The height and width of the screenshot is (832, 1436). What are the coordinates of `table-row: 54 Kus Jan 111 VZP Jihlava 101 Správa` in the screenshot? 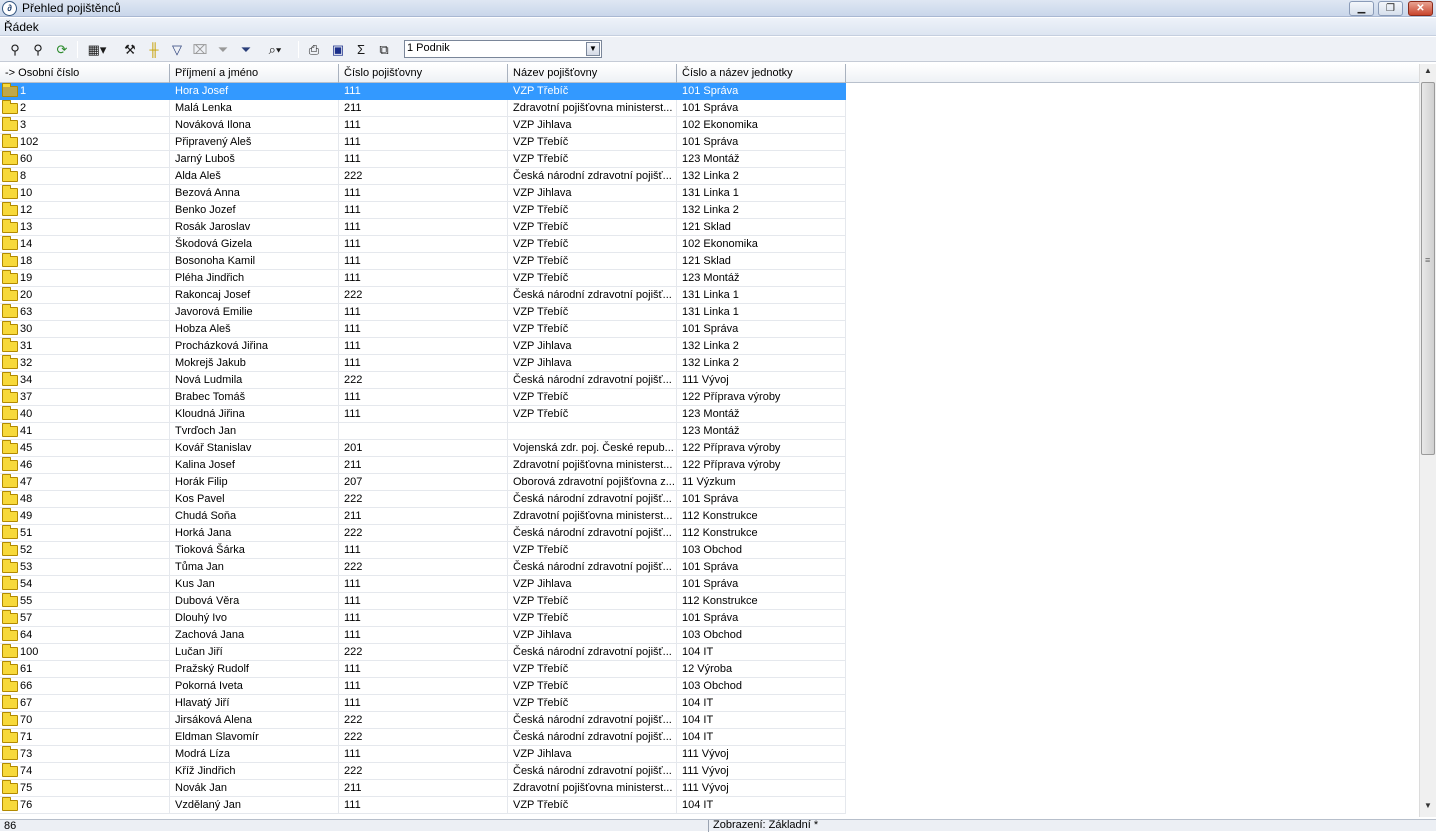 It's located at (709, 584).